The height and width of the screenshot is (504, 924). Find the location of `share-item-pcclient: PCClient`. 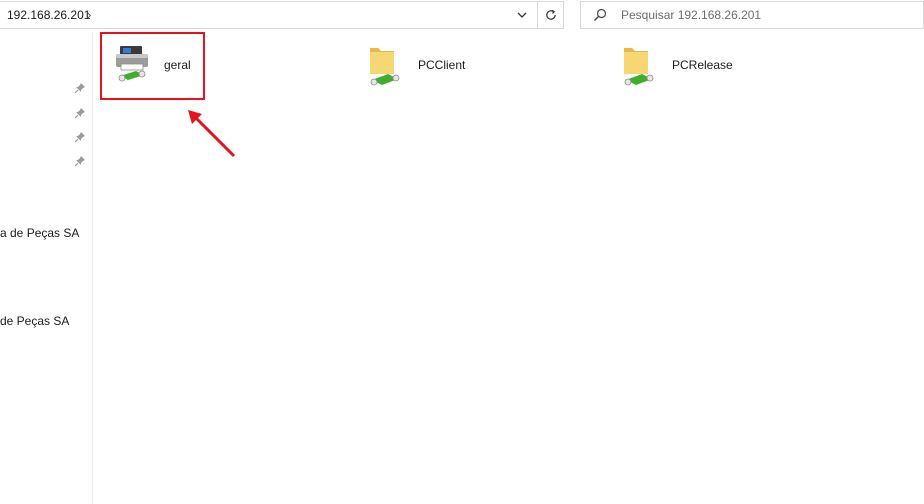

share-item-pcclient: PCClient is located at coordinates (419, 68).